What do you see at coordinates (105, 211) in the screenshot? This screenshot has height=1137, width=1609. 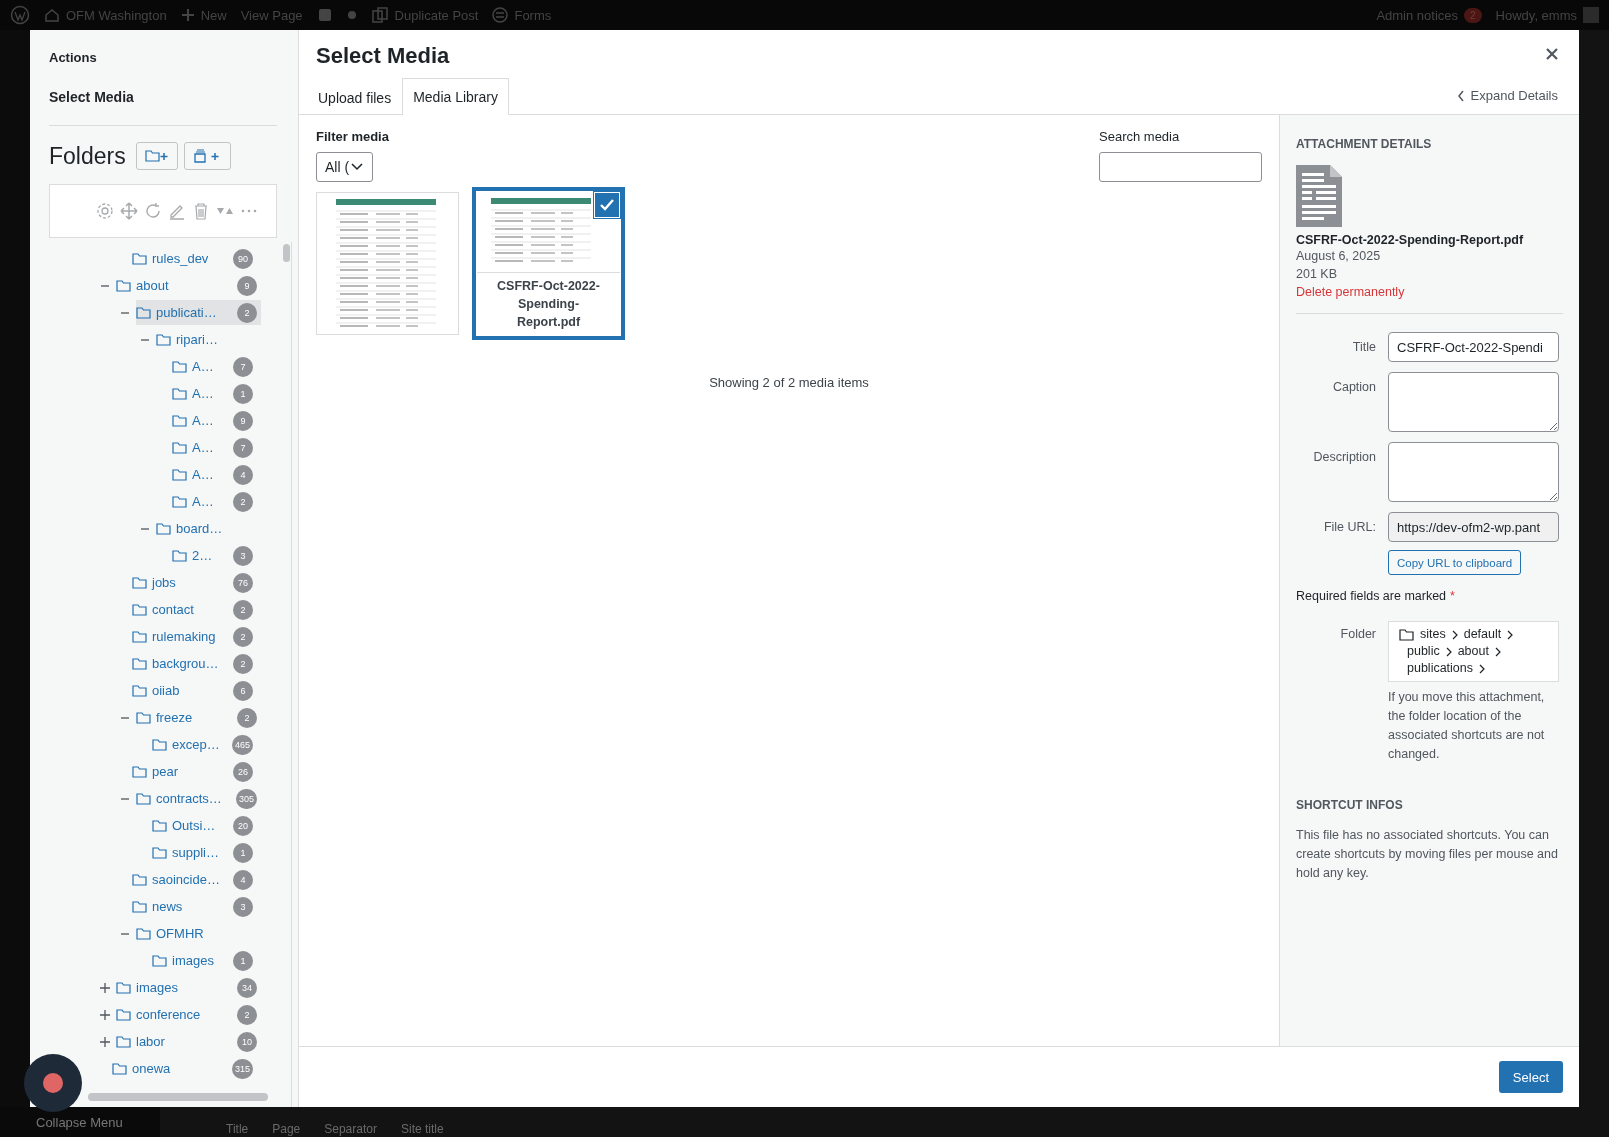 I see `settings-icon` at bounding box center [105, 211].